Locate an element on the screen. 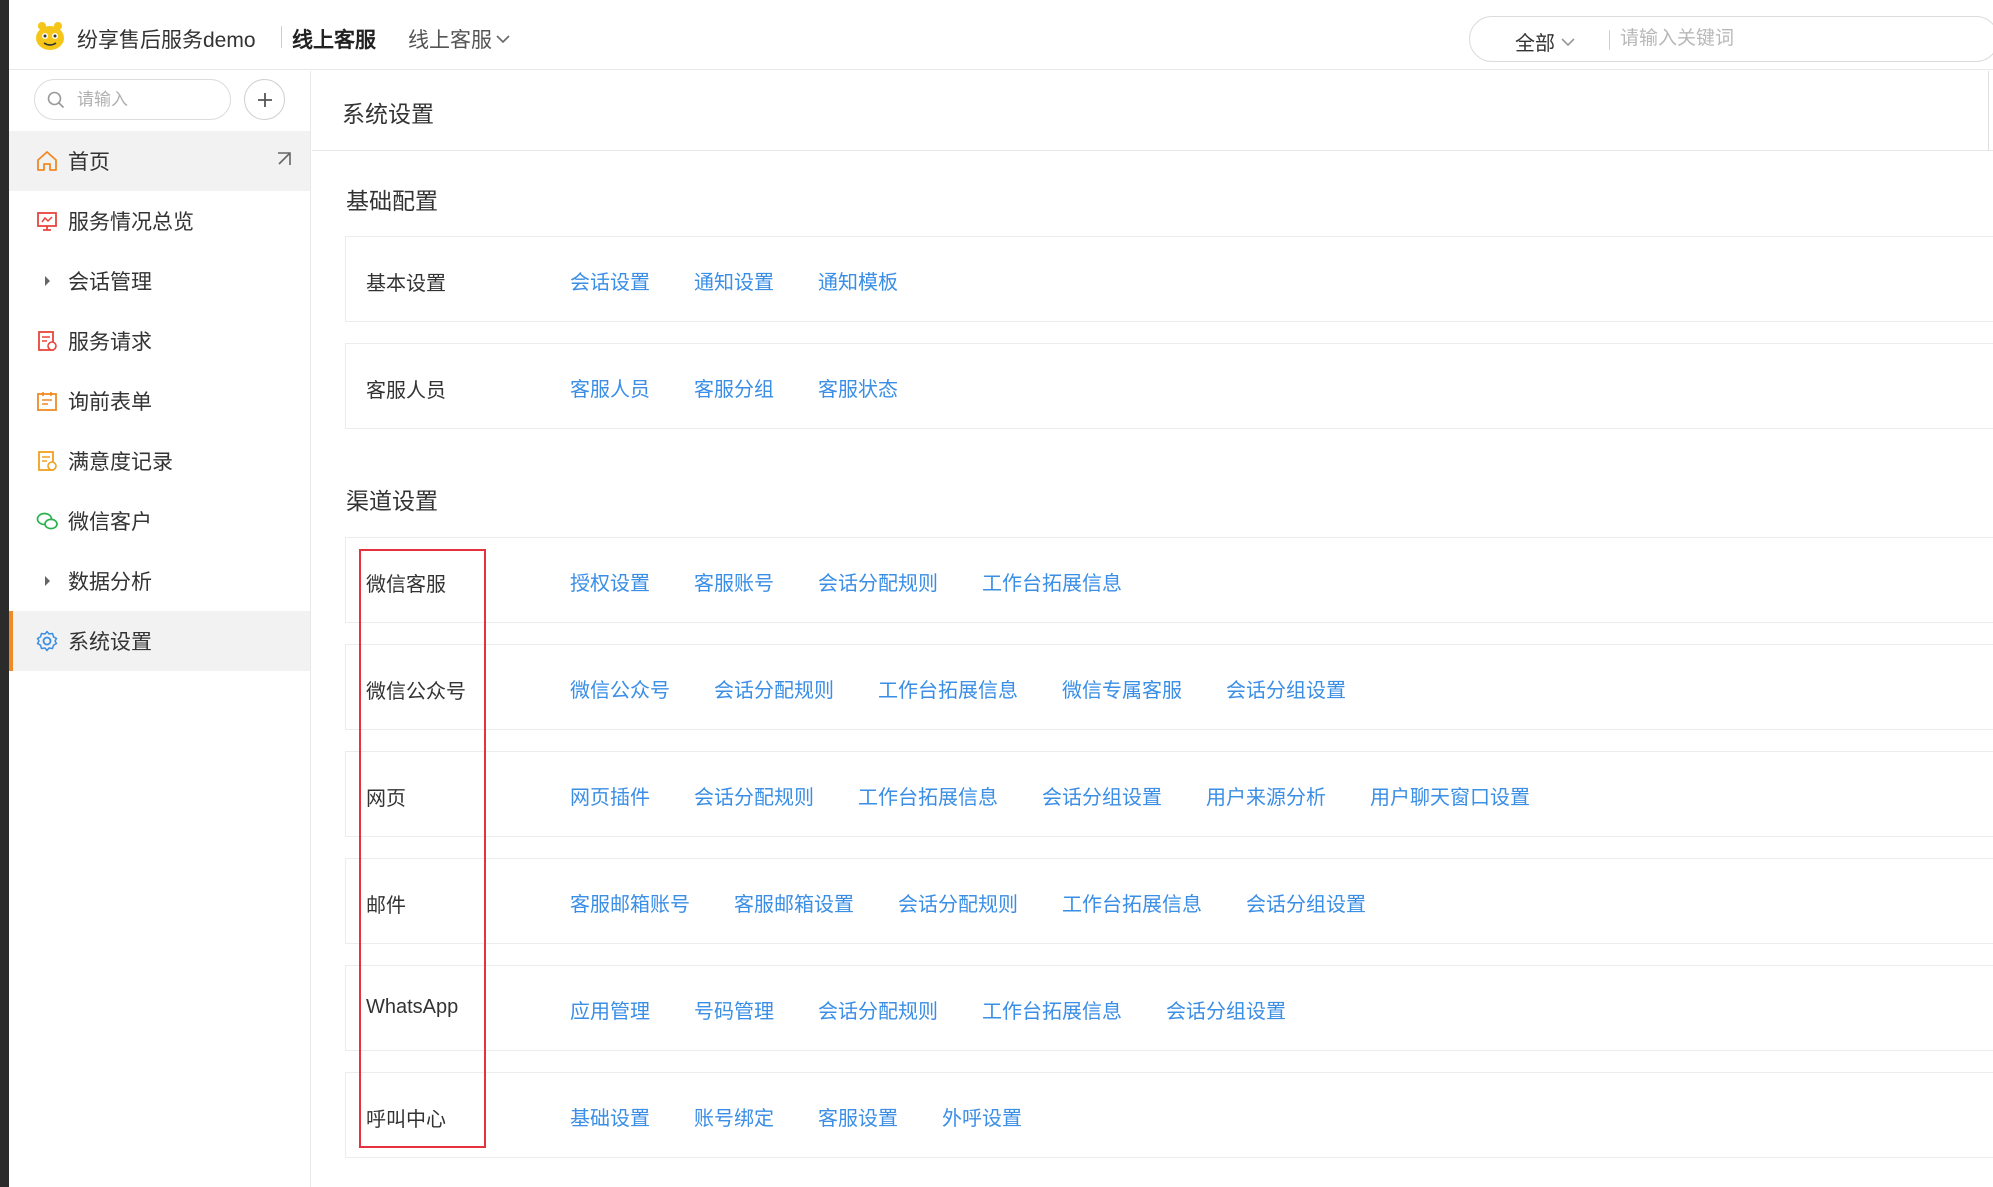 This screenshot has height=1187, width=1993. link-outbound-settings: 外呼设置 is located at coordinates (982, 1116).